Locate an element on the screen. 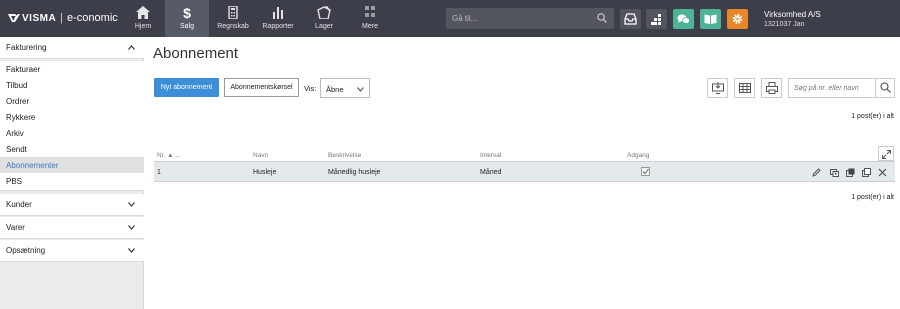  grid-search-button is located at coordinates (884, 88).